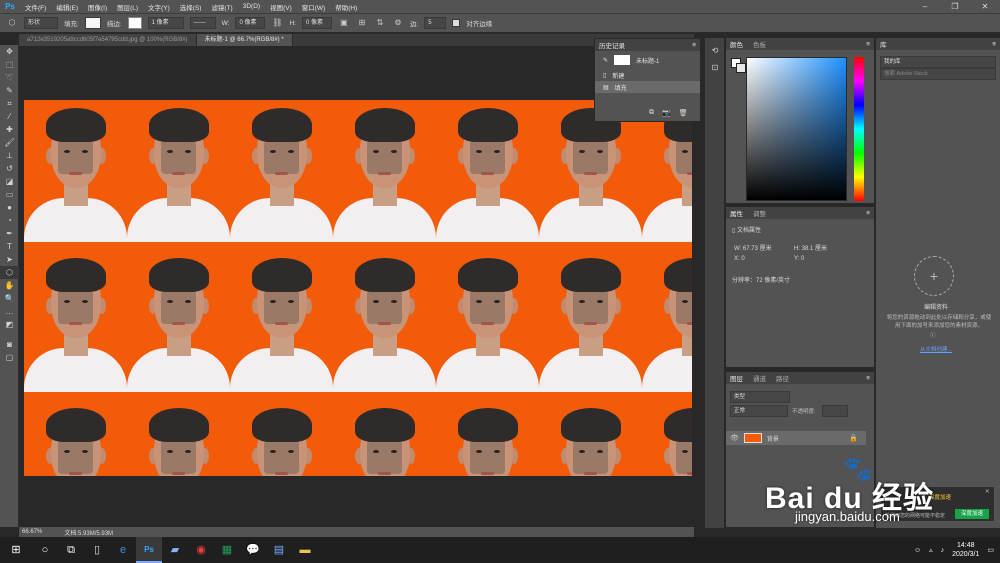  I want to click on tab-color: 颜色, so click(736, 44).